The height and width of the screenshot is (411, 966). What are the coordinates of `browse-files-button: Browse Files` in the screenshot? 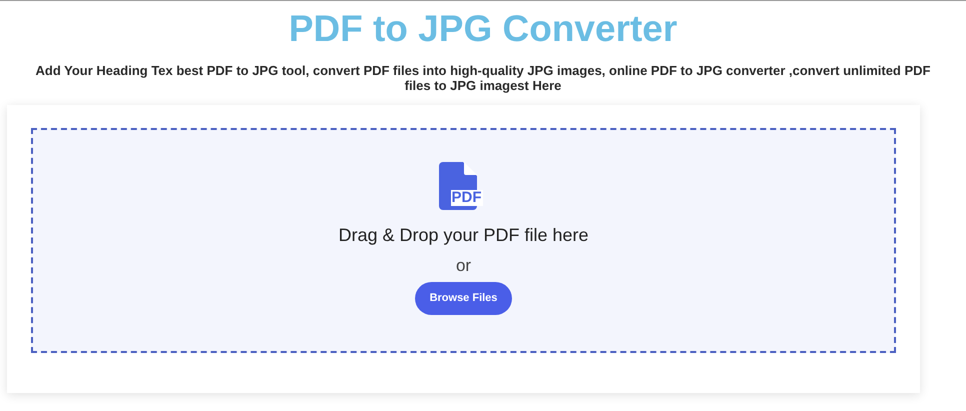 It's located at (463, 298).